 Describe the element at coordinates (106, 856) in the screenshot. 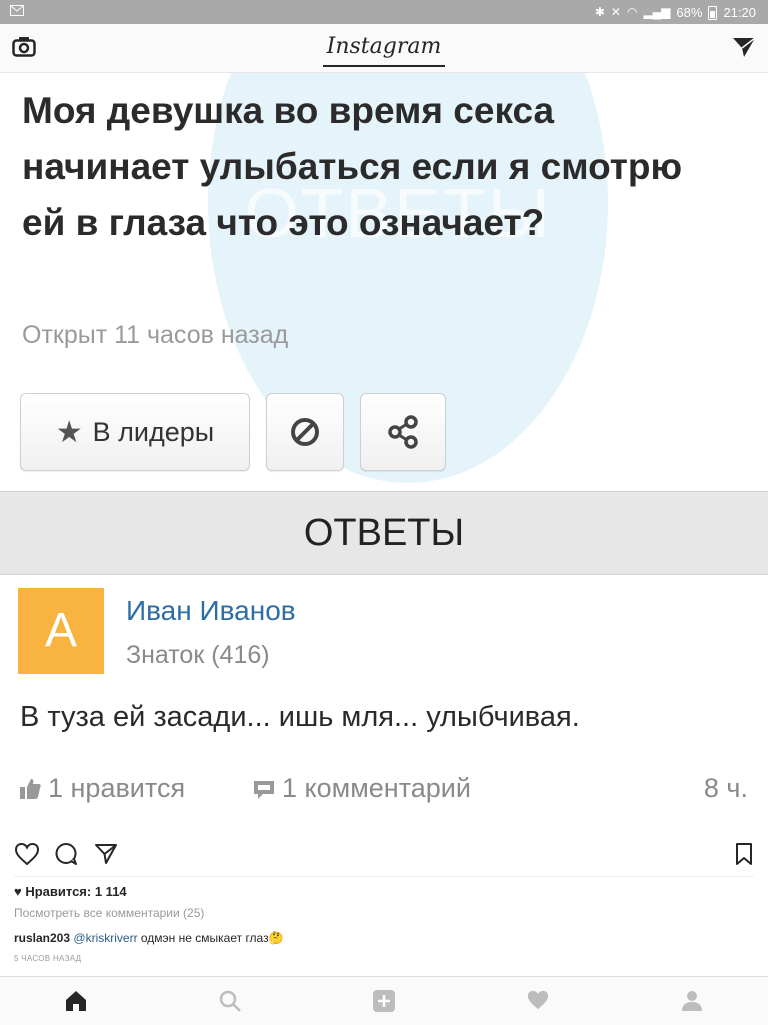

I see `send-post-icon` at that location.